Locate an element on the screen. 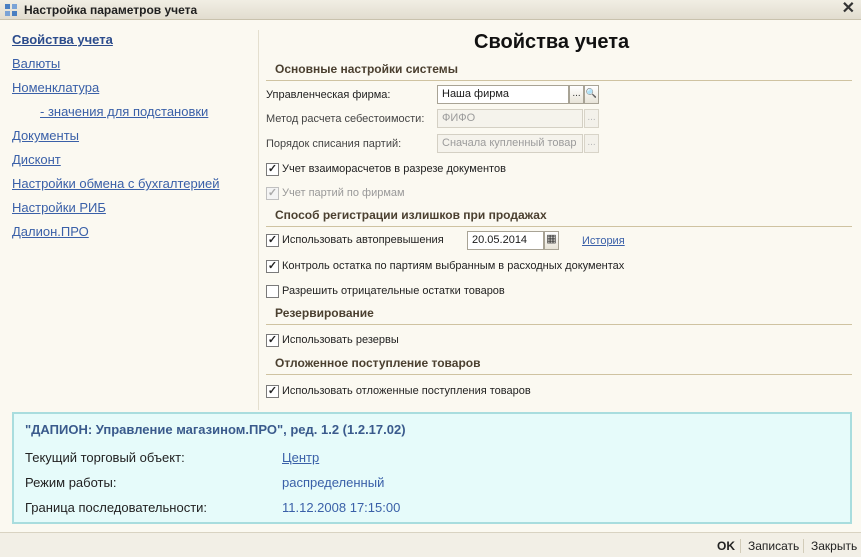 The image size is (861, 557). firm-label: Управленческая фирма: is located at coordinates (328, 95).